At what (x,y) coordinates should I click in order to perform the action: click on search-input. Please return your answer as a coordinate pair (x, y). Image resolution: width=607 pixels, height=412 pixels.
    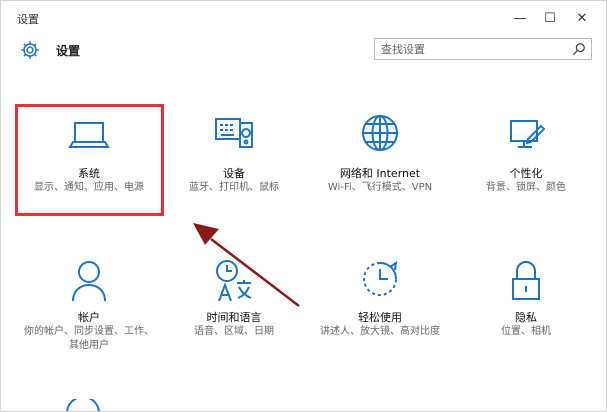
    Looking at the image, I should click on (473, 49).